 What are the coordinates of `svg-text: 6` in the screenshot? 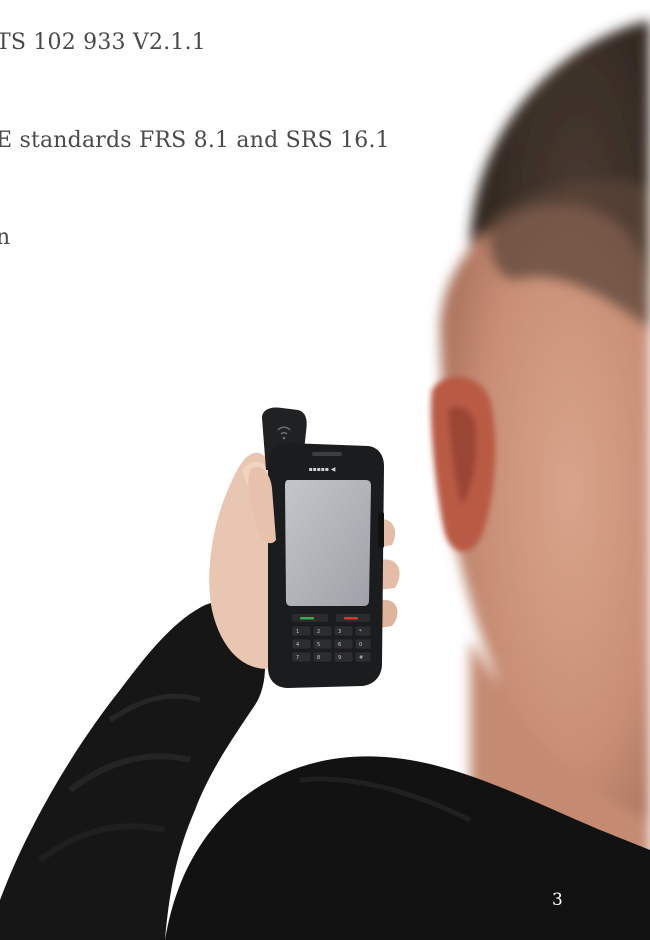 It's located at (339, 645).